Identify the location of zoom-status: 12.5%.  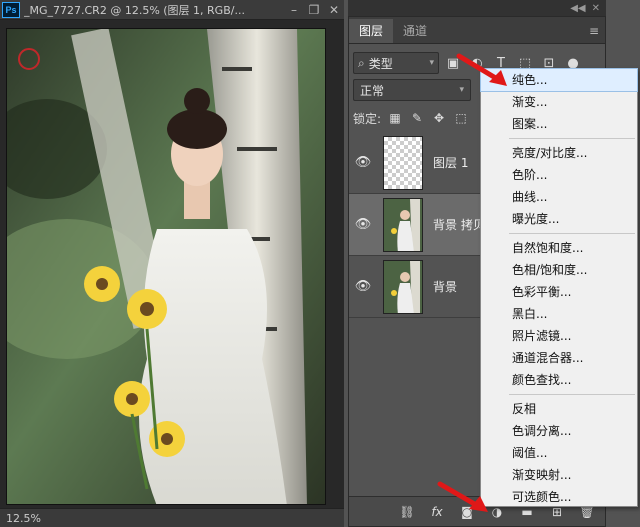
(172, 517).